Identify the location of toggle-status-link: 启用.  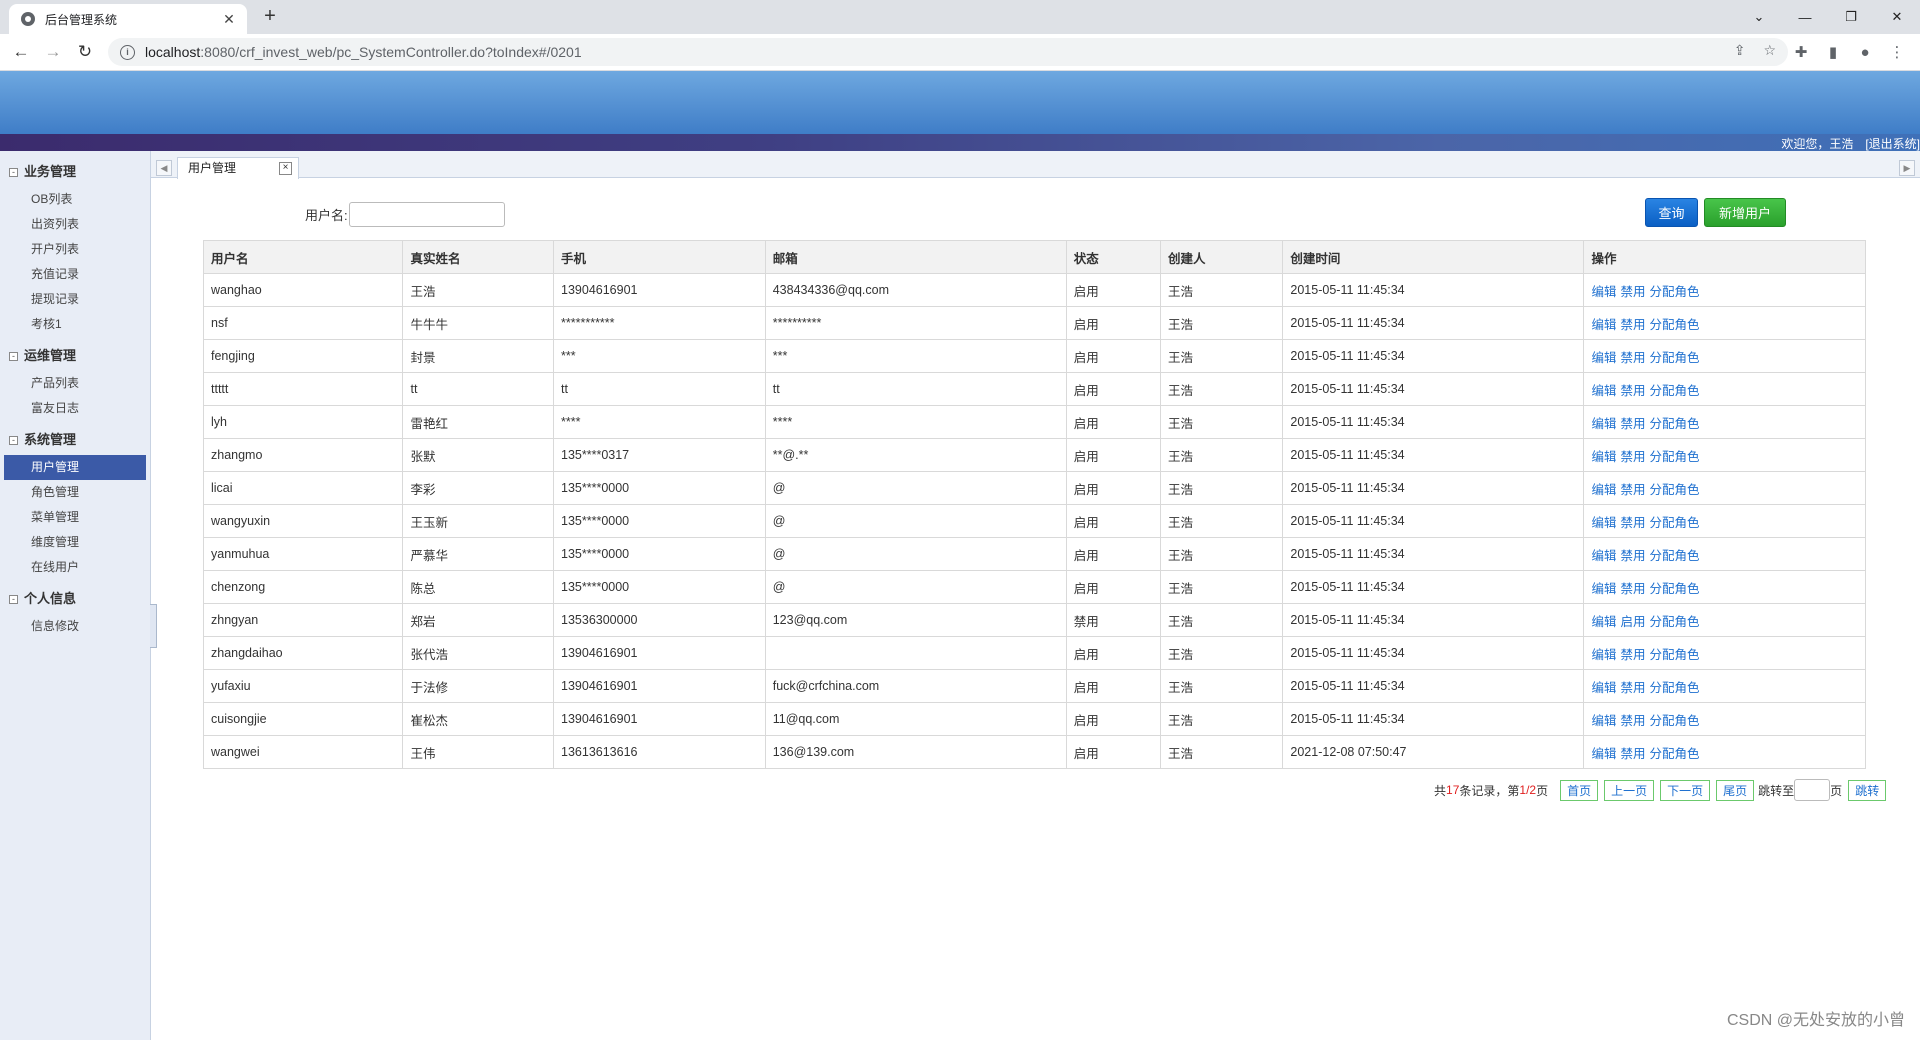
(1632, 622).